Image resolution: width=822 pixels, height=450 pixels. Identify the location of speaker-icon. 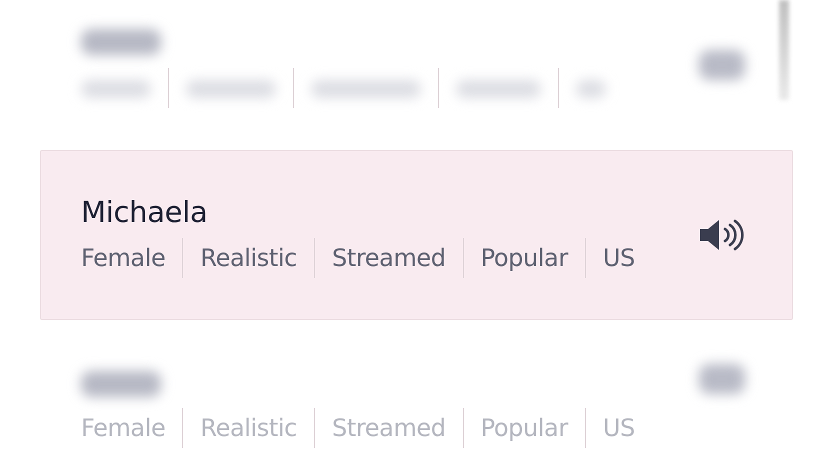
(722, 235).